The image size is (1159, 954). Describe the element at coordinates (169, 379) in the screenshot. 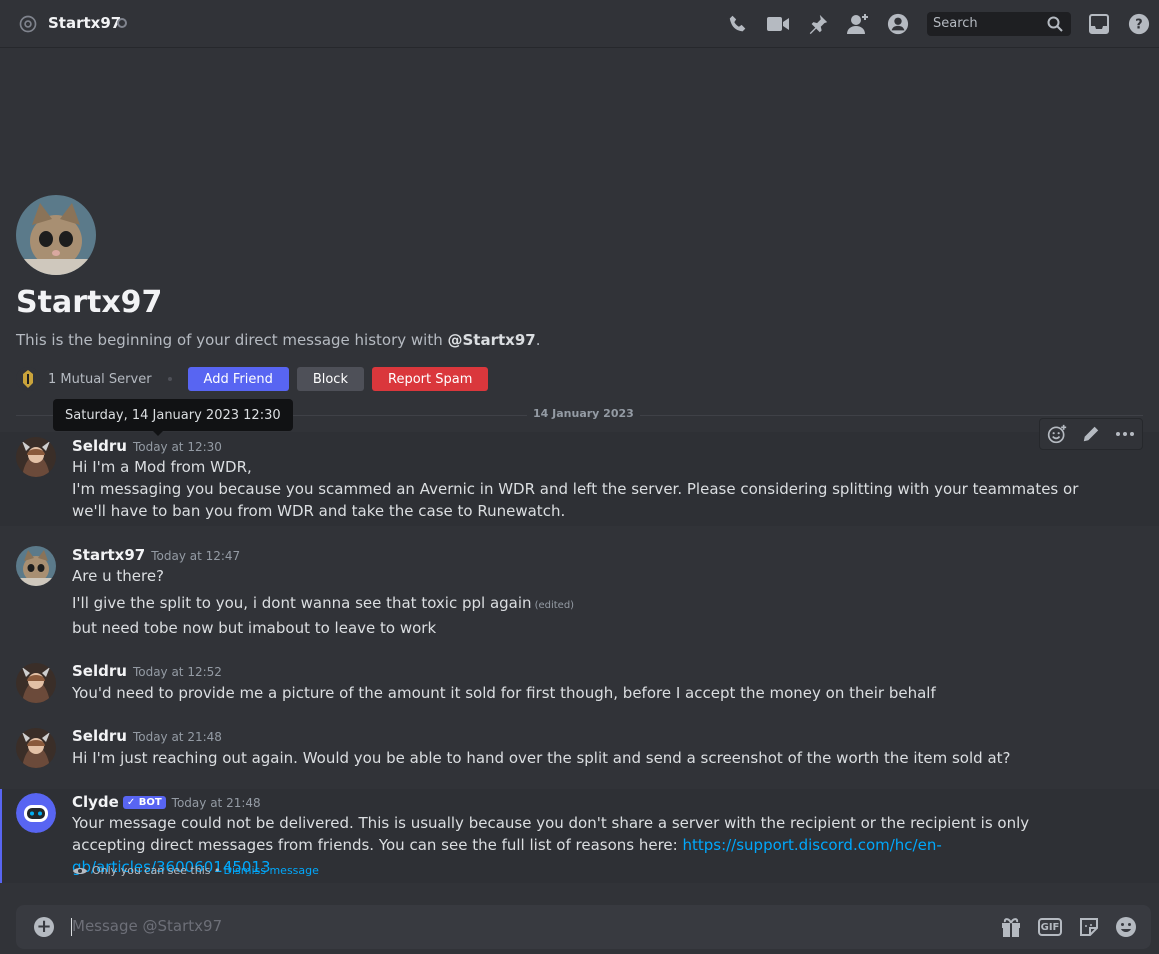

I see `separator-dot` at that location.